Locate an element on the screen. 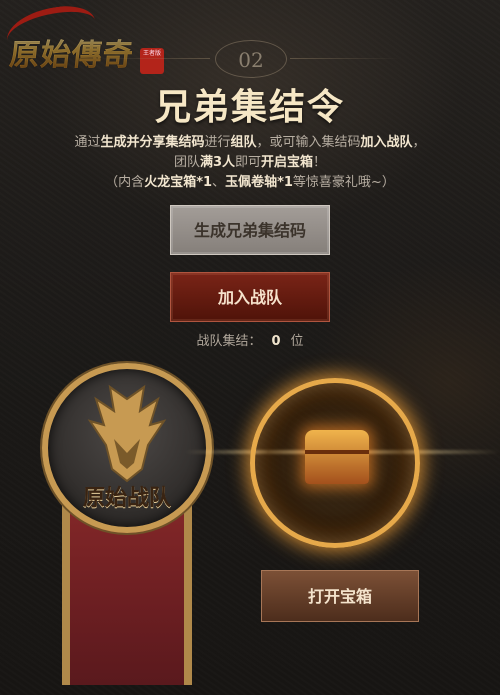  divider-left is located at coordinates (155, 58).